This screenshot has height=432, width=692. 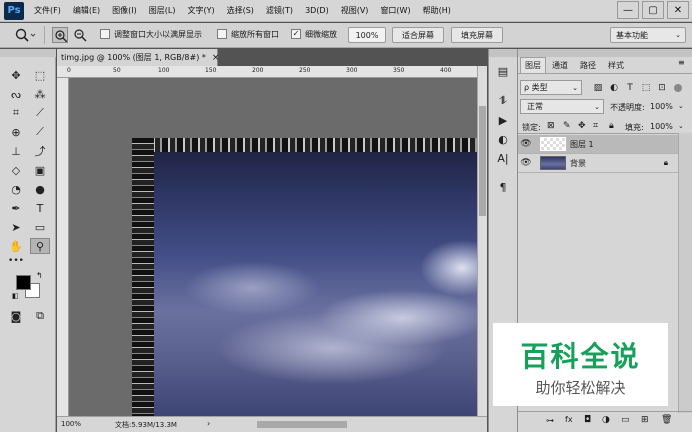 What do you see at coordinates (162, 10) in the screenshot?
I see `menu-layer: 图层(L)` at bounding box center [162, 10].